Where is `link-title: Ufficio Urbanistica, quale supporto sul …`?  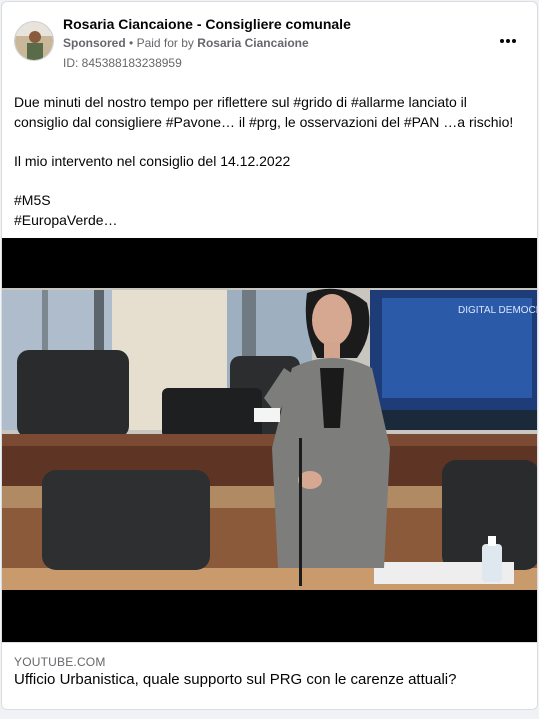
link-title: Ufficio Urbanistica, quale supporto sul … is located at coordinates (235, 679).